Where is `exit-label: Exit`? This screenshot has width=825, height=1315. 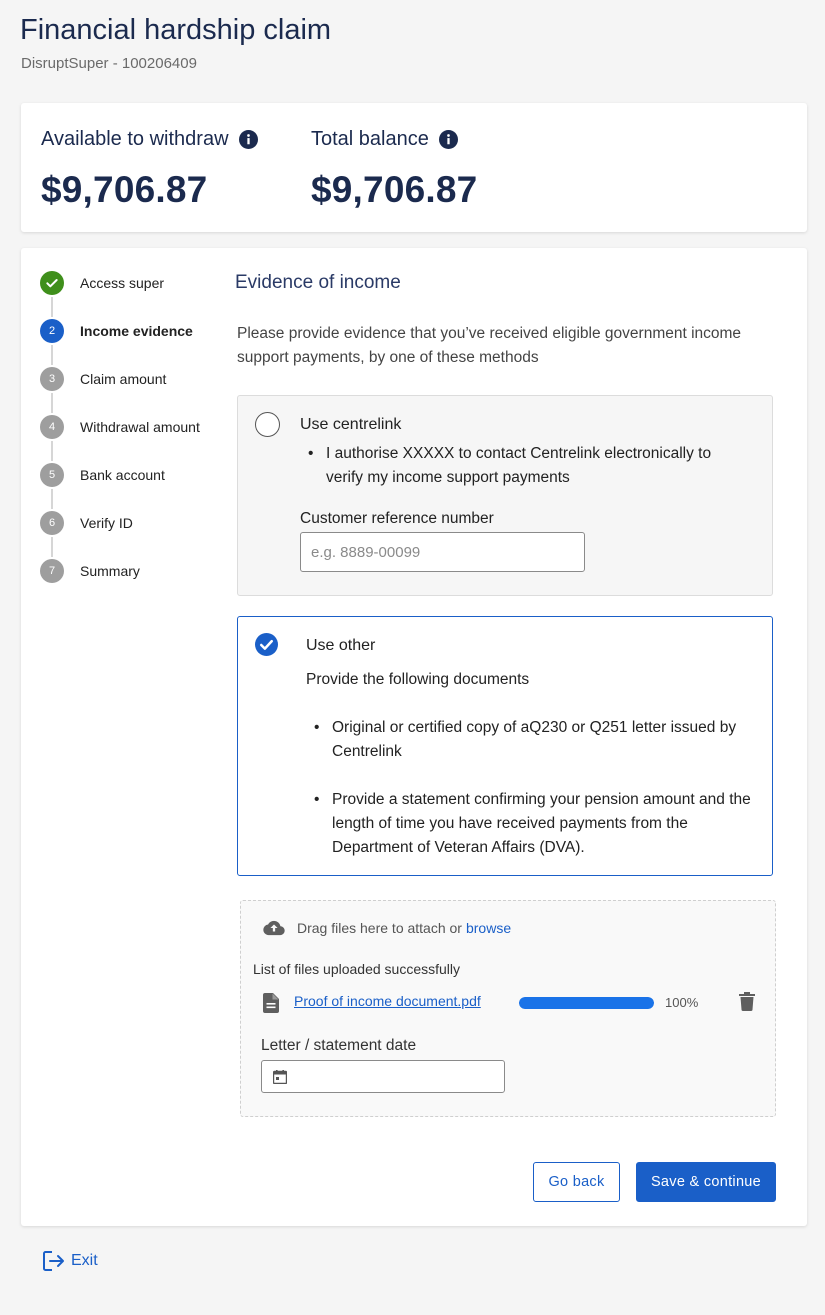 exit-label: Exit is located at coordinates (84, 1260).